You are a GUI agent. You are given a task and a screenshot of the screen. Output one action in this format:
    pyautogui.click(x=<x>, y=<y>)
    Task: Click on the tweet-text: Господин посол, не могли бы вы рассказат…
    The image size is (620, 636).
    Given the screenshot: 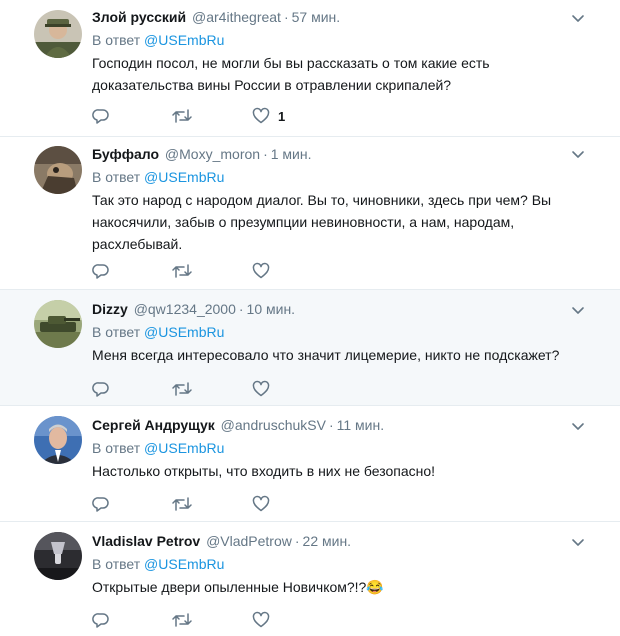 What is the action you would take?
    pyautogui.click(x=291, y=74)
    